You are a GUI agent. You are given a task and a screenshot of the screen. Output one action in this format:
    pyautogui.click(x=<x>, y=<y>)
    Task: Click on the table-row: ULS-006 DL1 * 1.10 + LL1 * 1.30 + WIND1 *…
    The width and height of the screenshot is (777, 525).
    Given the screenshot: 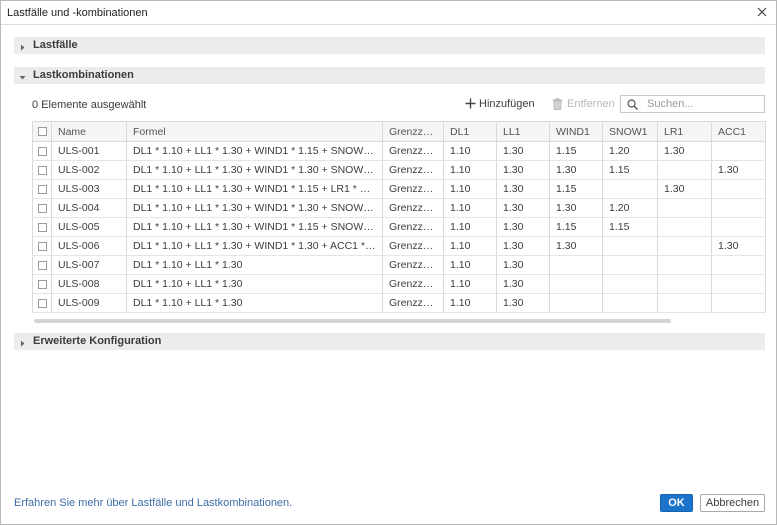 What is the action you would take?
    pyautogui.click(x=399, y=246)
    